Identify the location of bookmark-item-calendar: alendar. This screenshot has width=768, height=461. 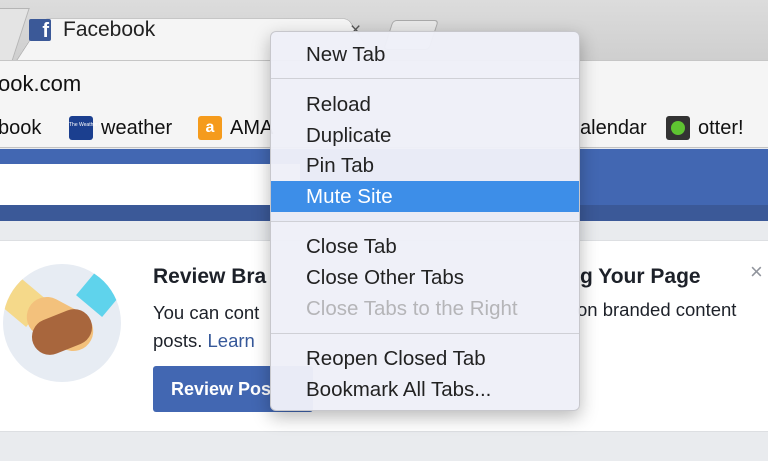
(613, 128).